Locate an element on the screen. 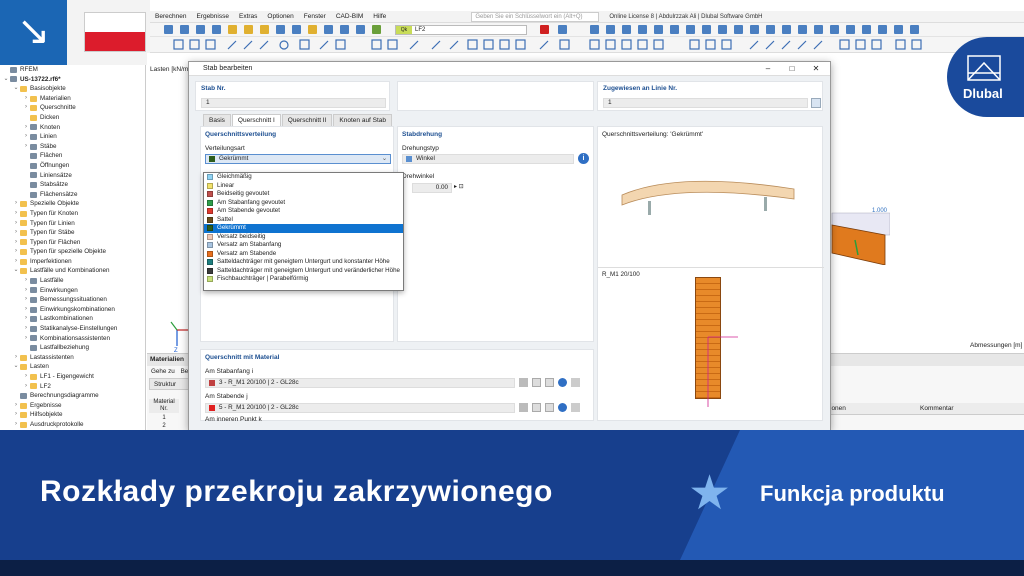  tree-item: Flächensätze is located at coordinates (72, 195).